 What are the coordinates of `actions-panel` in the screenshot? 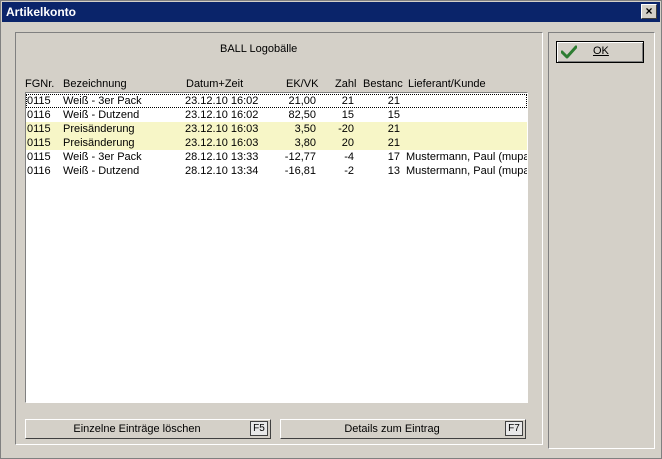 It's located at (601, 240).